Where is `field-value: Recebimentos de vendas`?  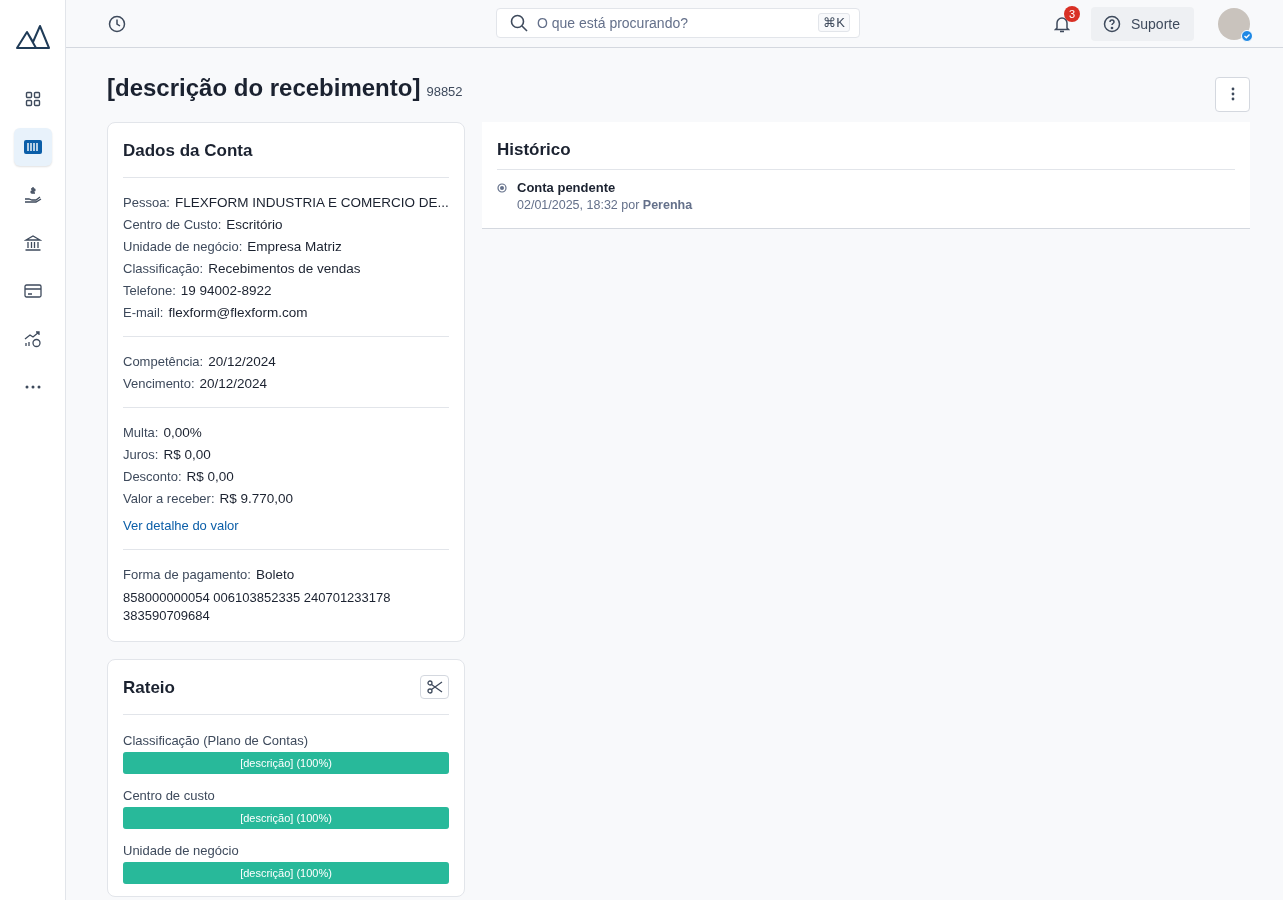
field-value: Recebimentos de vendas is located at coordinates (284, 268).